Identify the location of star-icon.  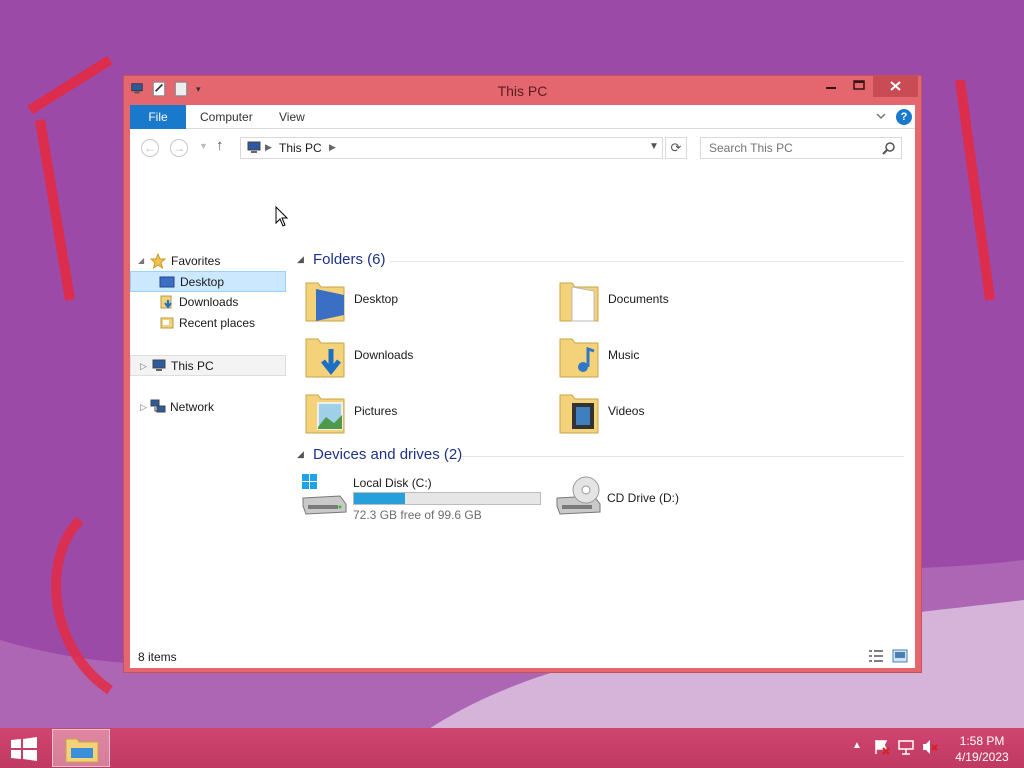
(158, 261).